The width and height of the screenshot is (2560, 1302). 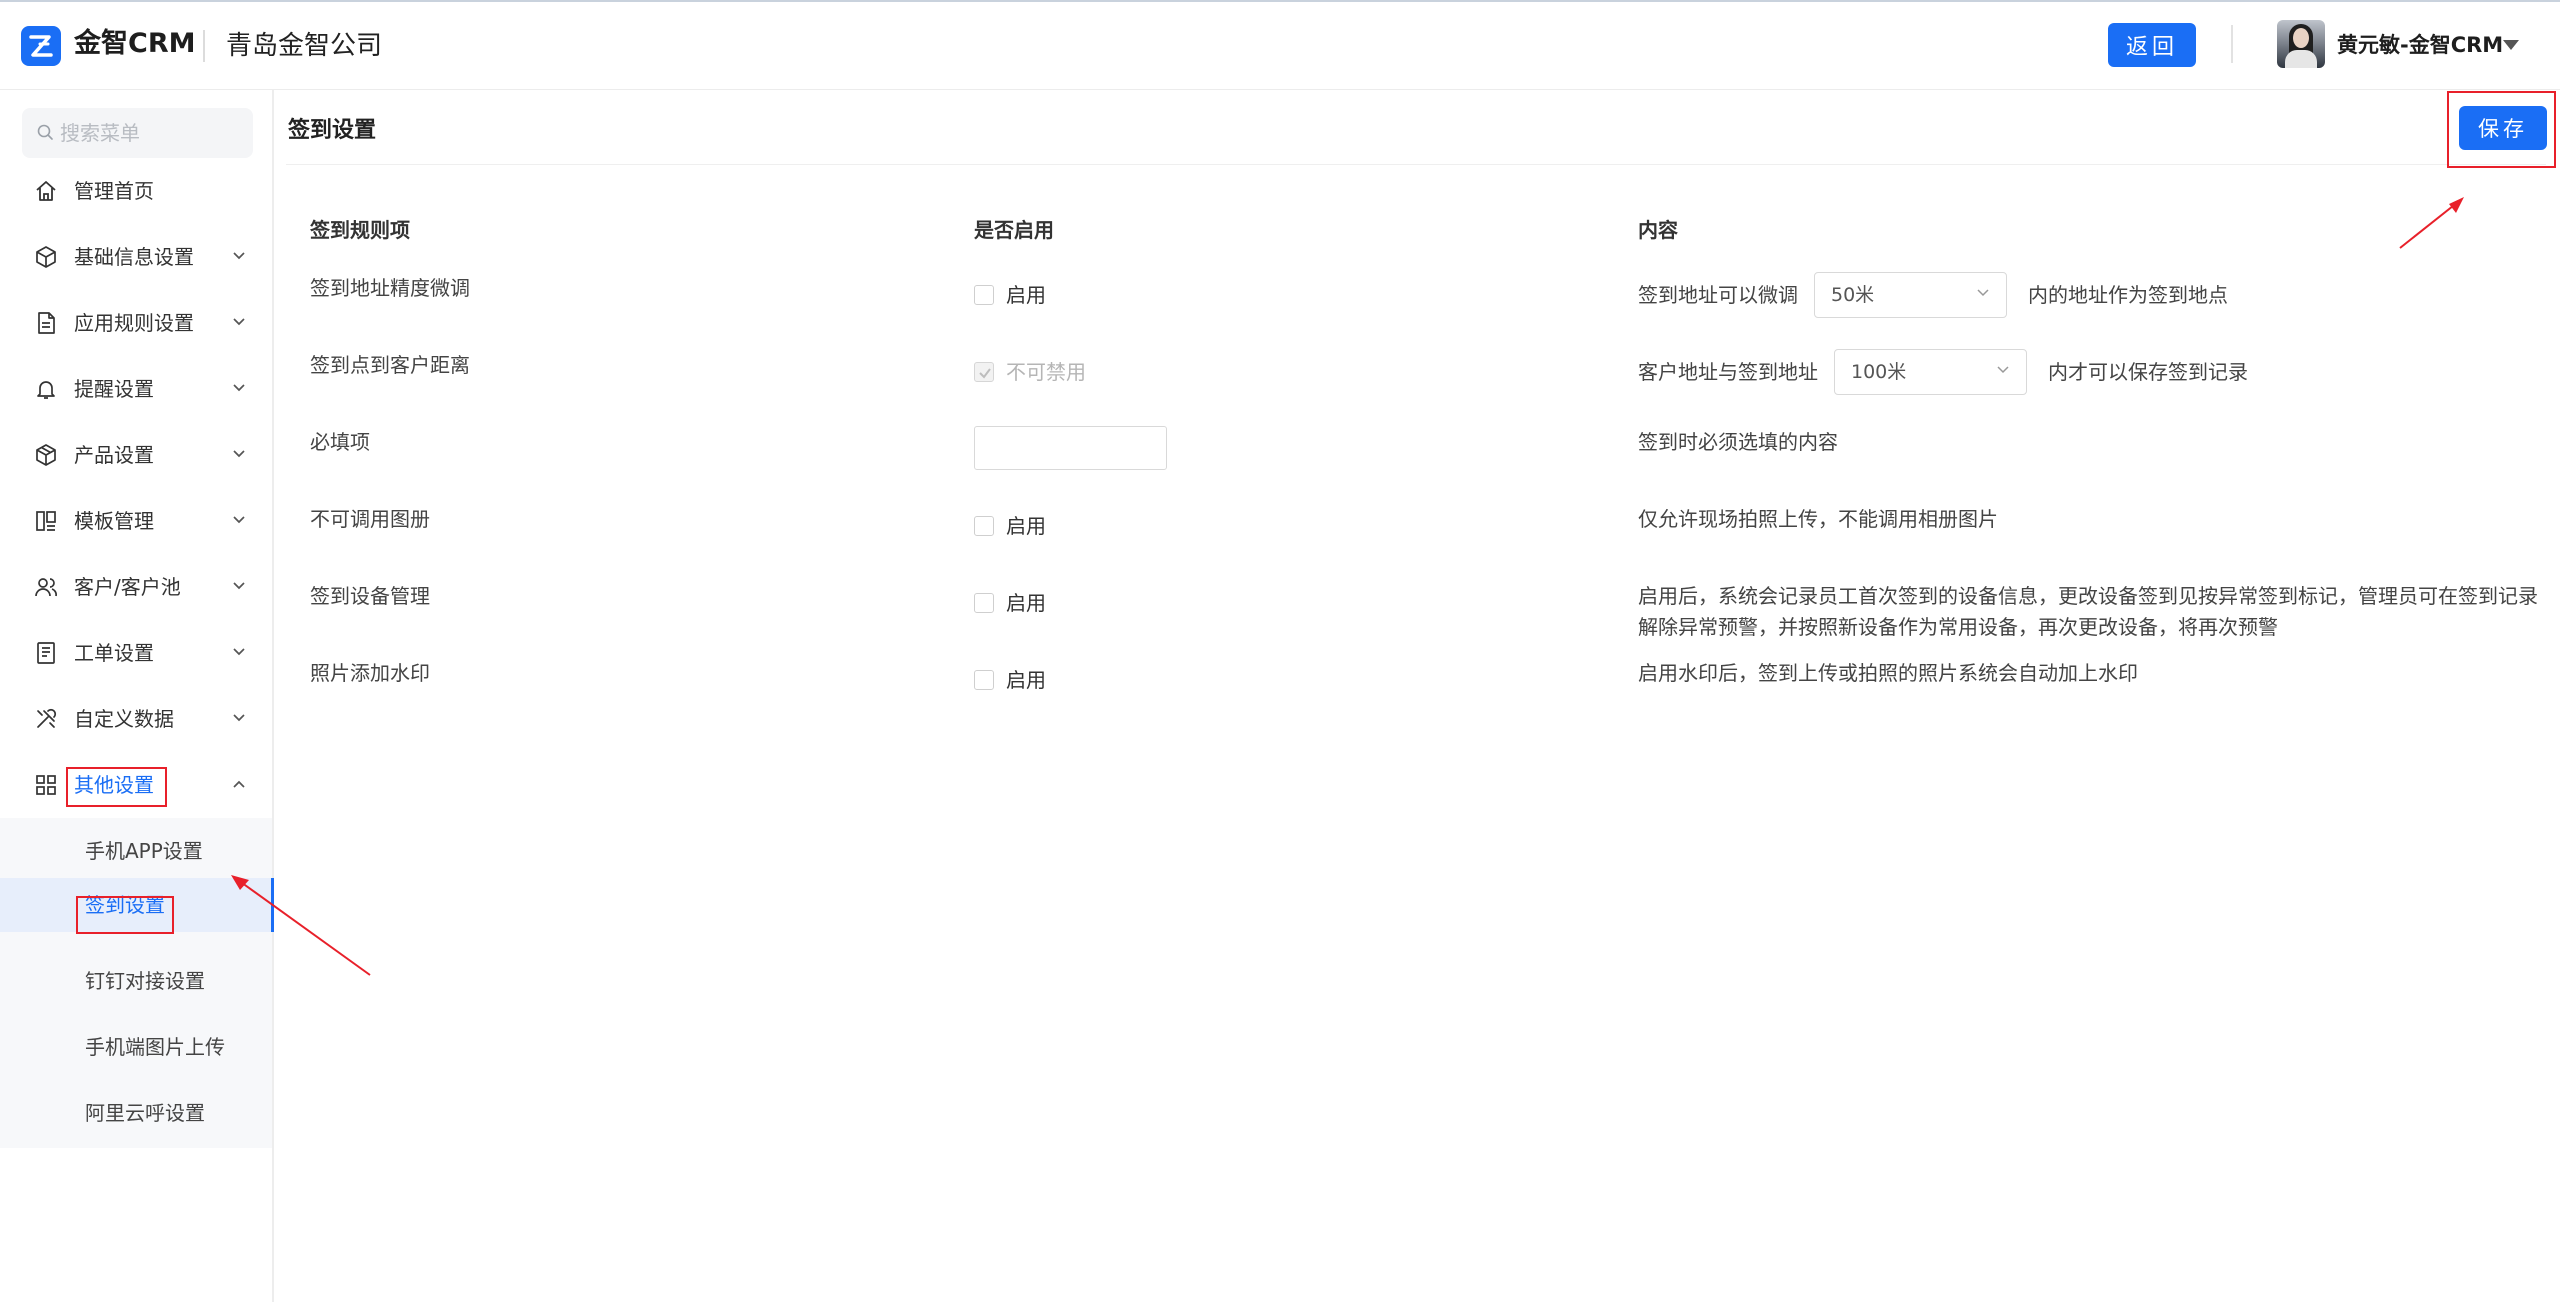 I want to click on search-icon, so click(x=45, y=132).